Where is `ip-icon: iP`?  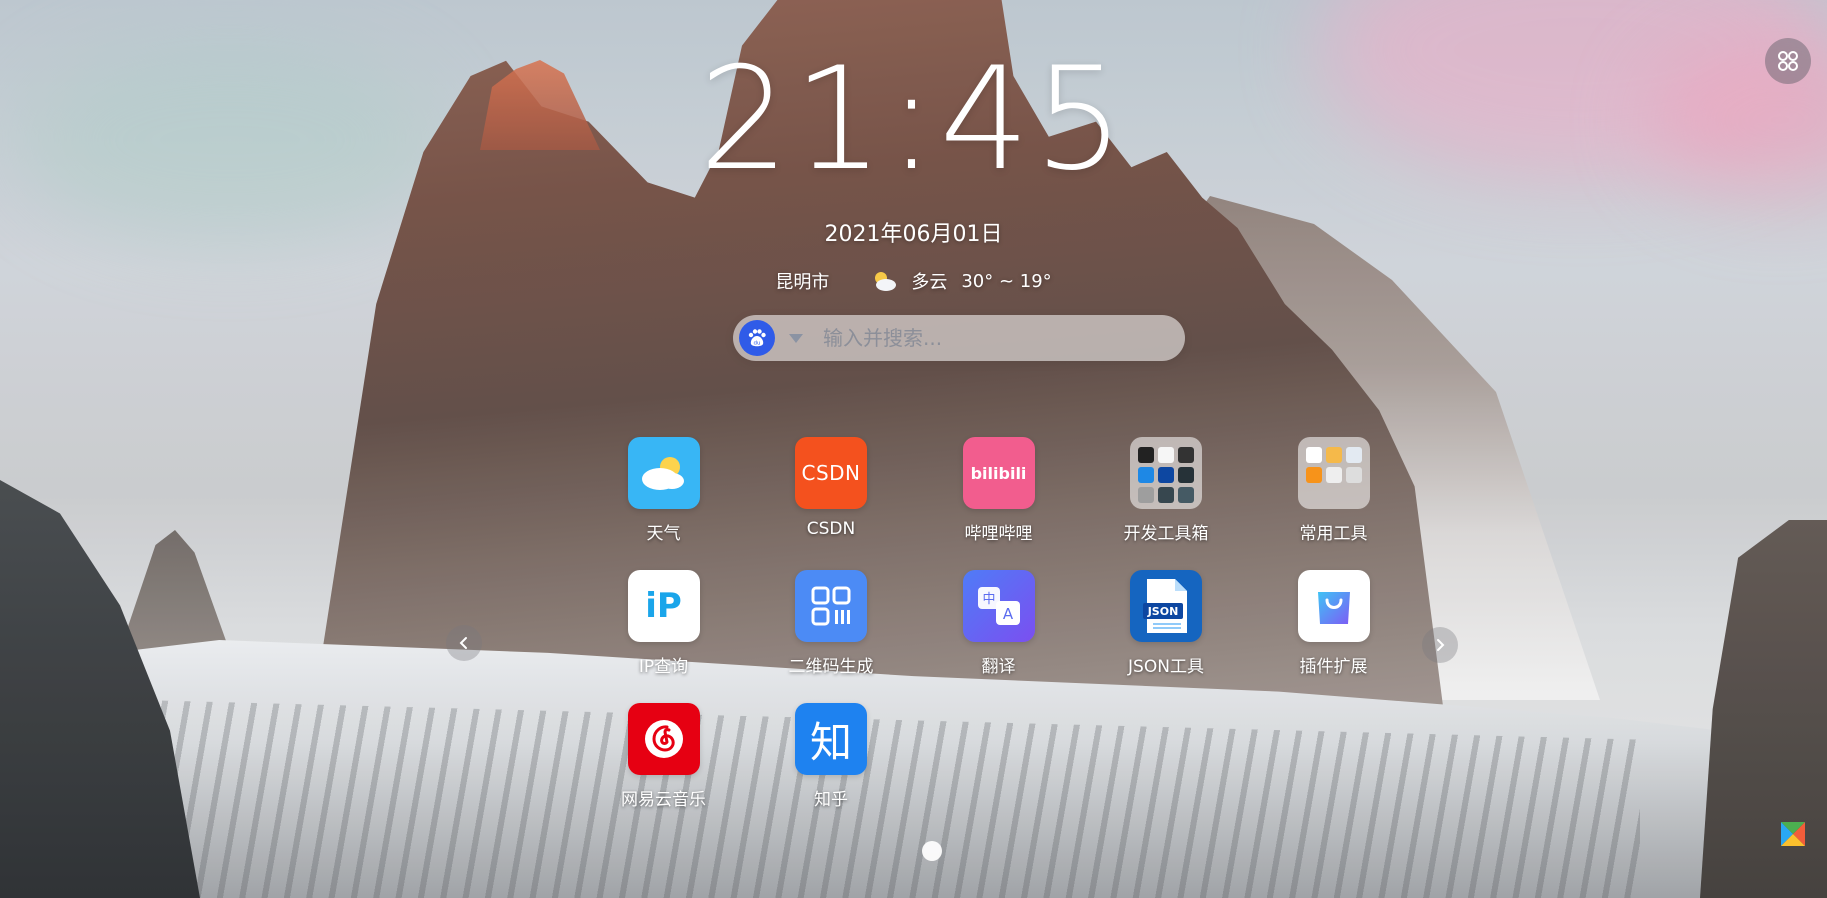
ip-icon: iP is located at coordinates (663, 606).